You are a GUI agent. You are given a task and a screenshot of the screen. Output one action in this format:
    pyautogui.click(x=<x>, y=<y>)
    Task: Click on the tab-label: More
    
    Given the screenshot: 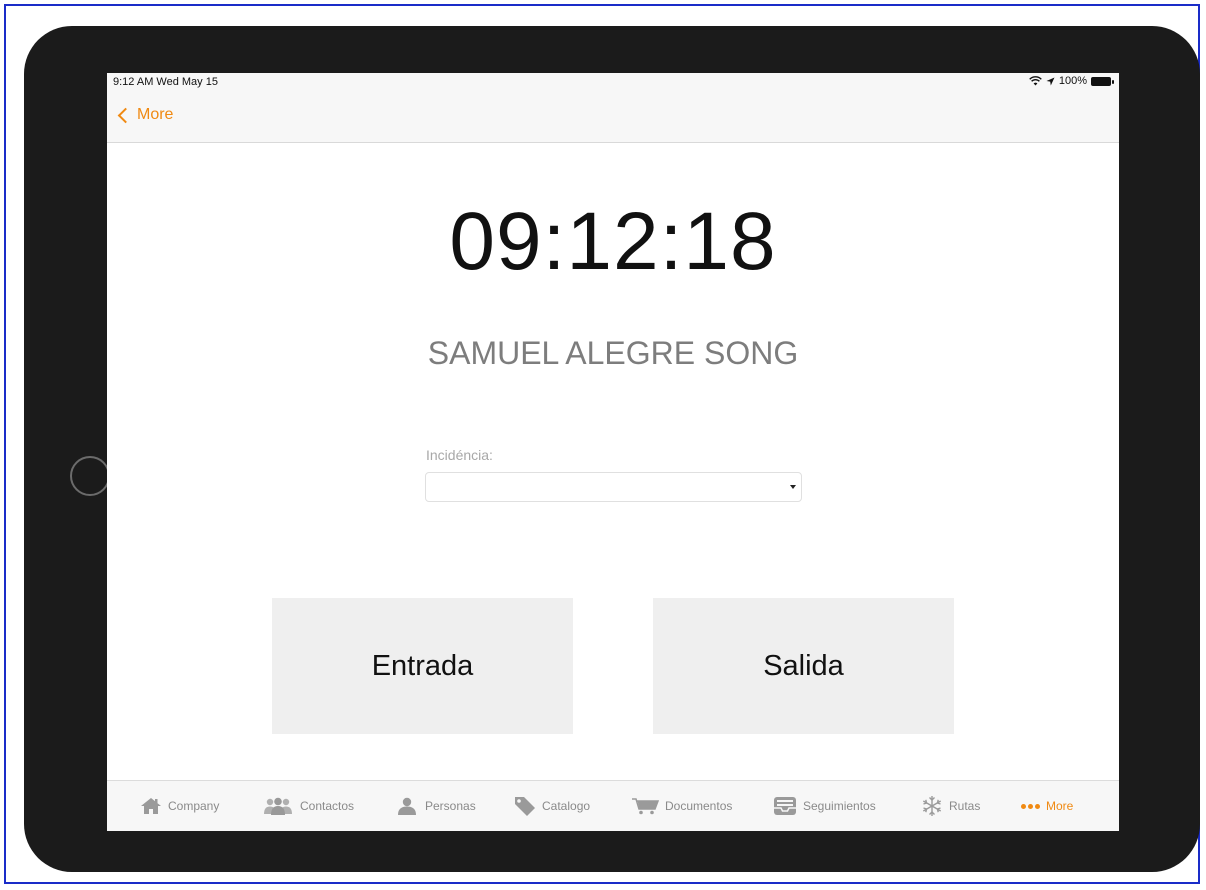 What is the action you would take?
    pyautogui.click(x=1060, y=806)
    